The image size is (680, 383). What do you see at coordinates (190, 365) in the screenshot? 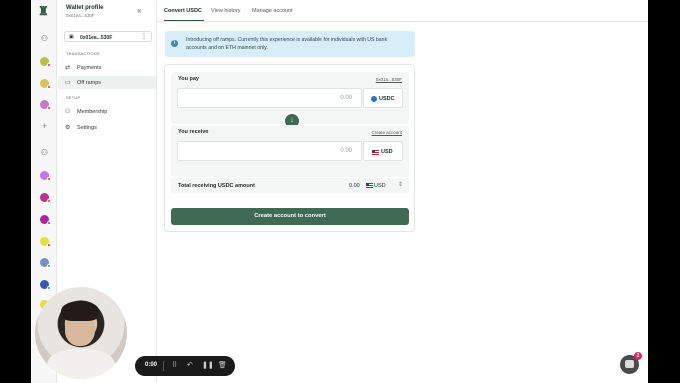
I see `undo-icon: ↶` at bounding box center [190, 365].